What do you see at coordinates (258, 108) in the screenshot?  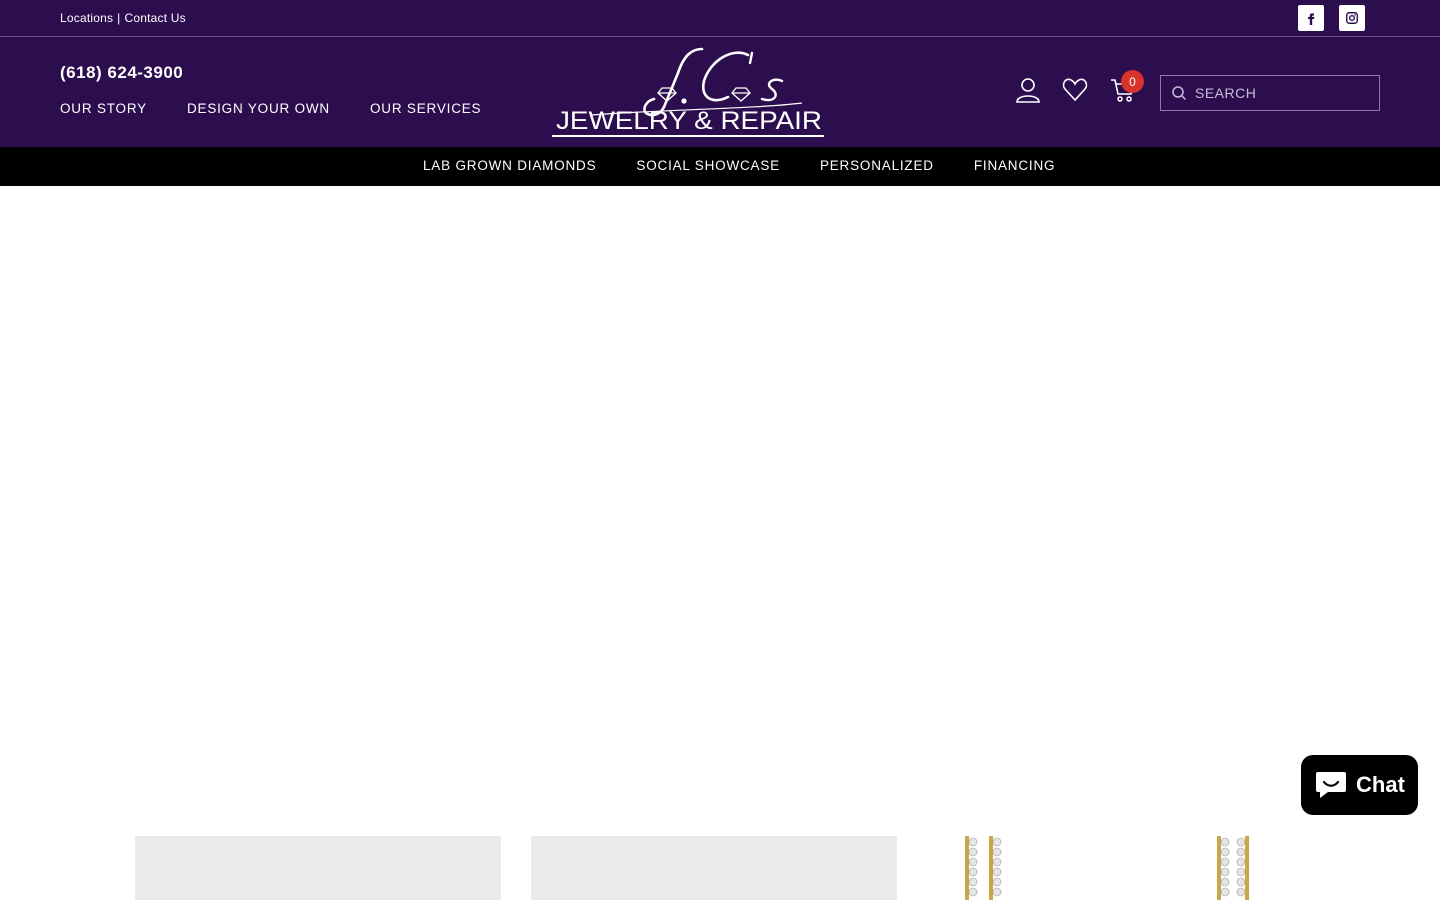 I see `nav-design-your-own: DESIGN YOUR OWN` at bounding box center [258, 108].